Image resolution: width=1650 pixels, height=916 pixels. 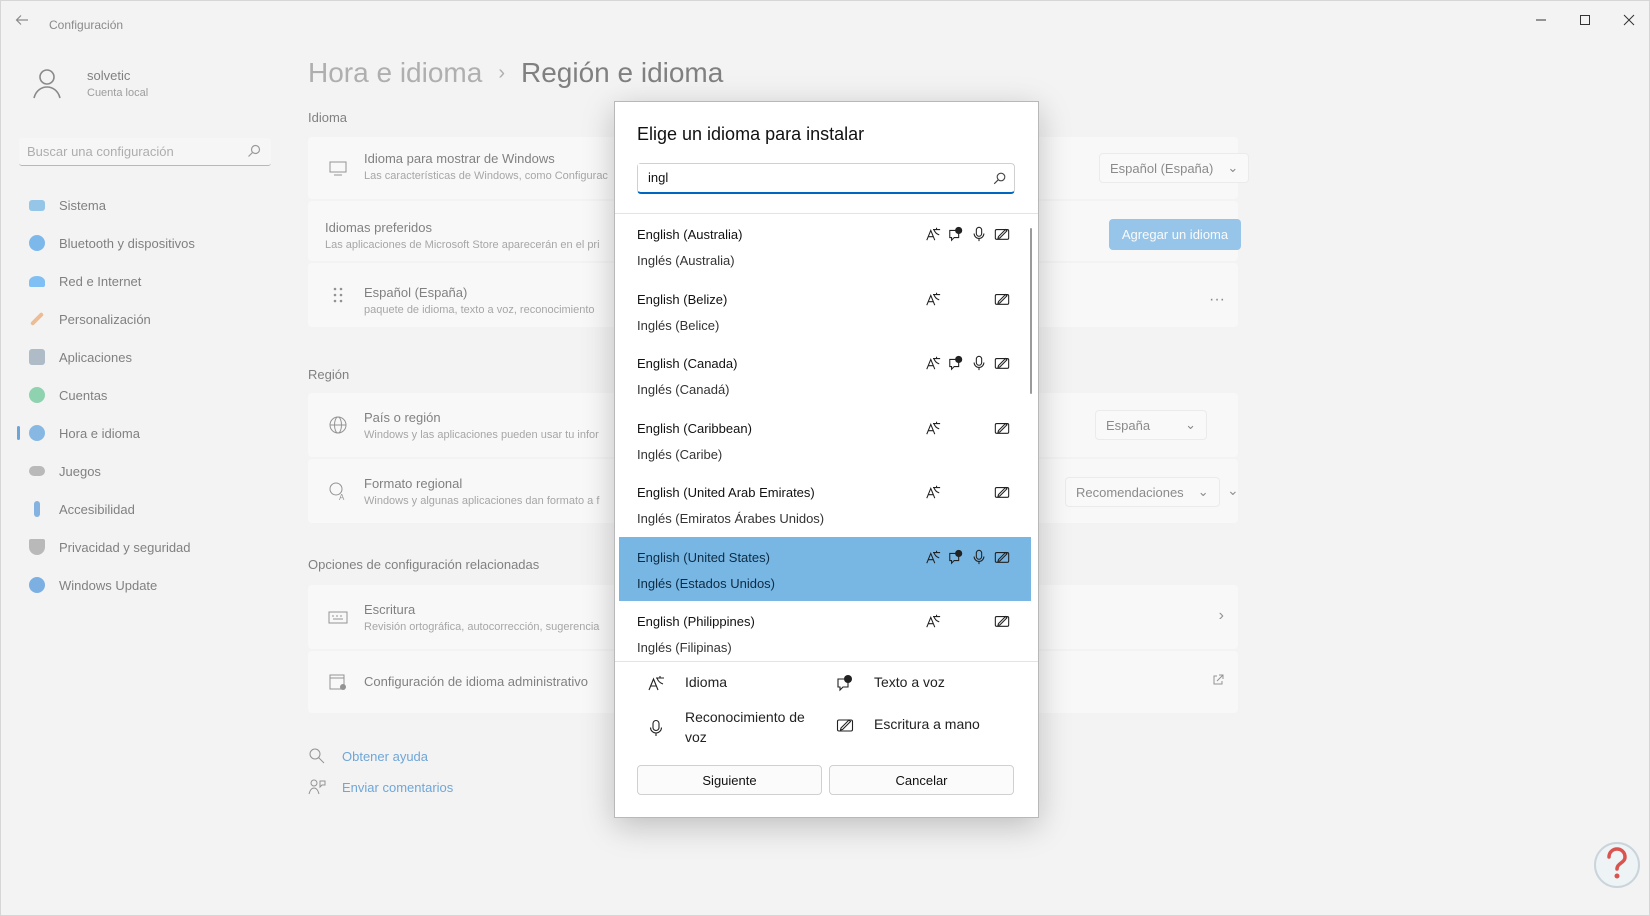 What do you see at coordinates (825, 375) in the screenshot?
I see `language-list-item: English (Canada) Inglés (Canadá)` at bounding box center [825, 375].